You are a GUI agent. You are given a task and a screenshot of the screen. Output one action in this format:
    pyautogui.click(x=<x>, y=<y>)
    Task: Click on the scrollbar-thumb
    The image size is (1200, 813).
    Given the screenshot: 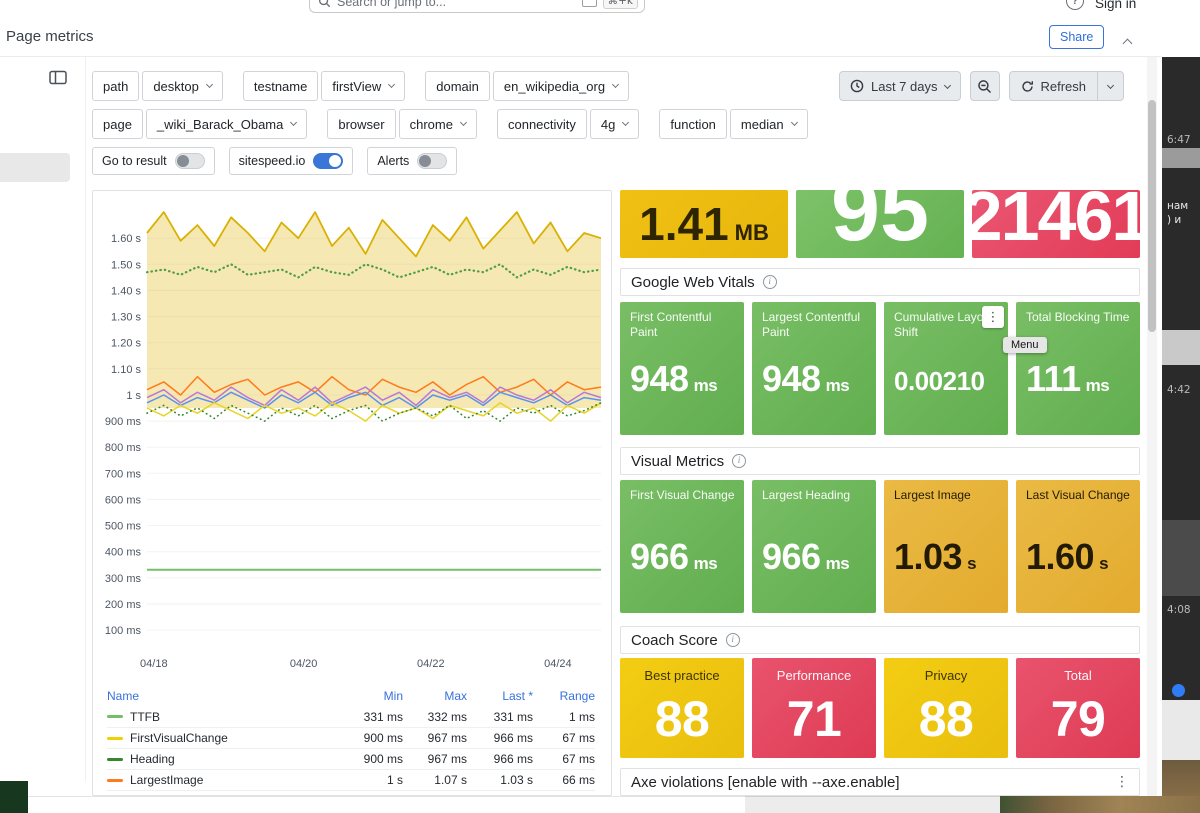 What is the action you would take?
    pyautogui.click(x=1152, y=216)
    